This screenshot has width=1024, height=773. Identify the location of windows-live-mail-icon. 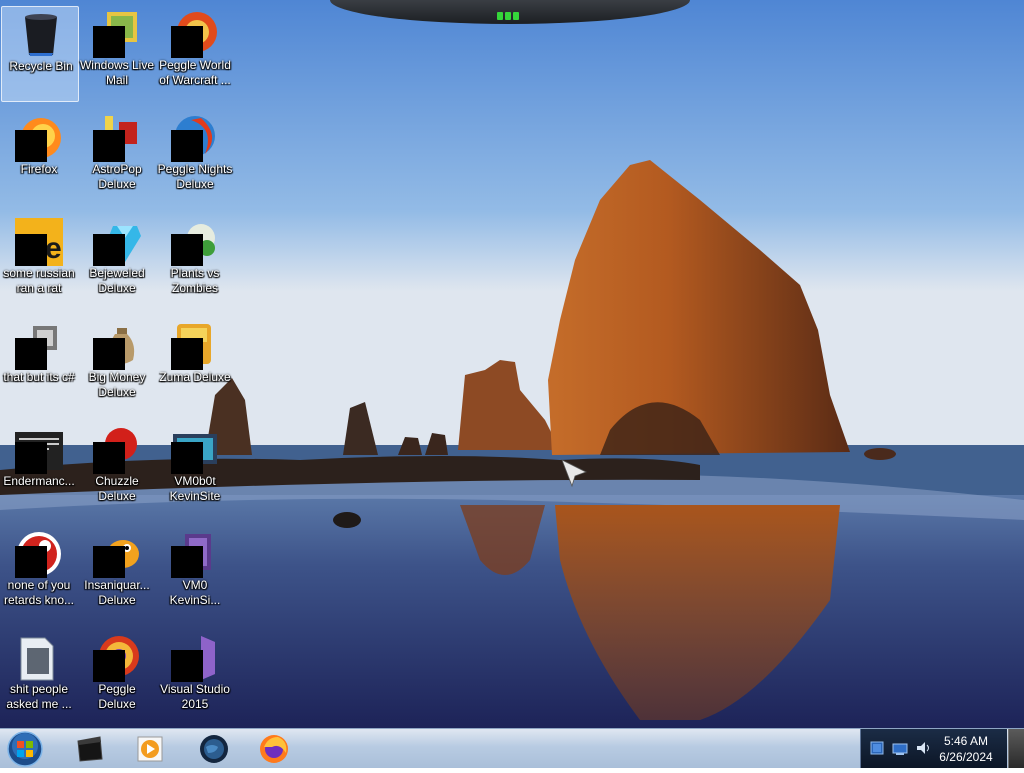
(117, 34).